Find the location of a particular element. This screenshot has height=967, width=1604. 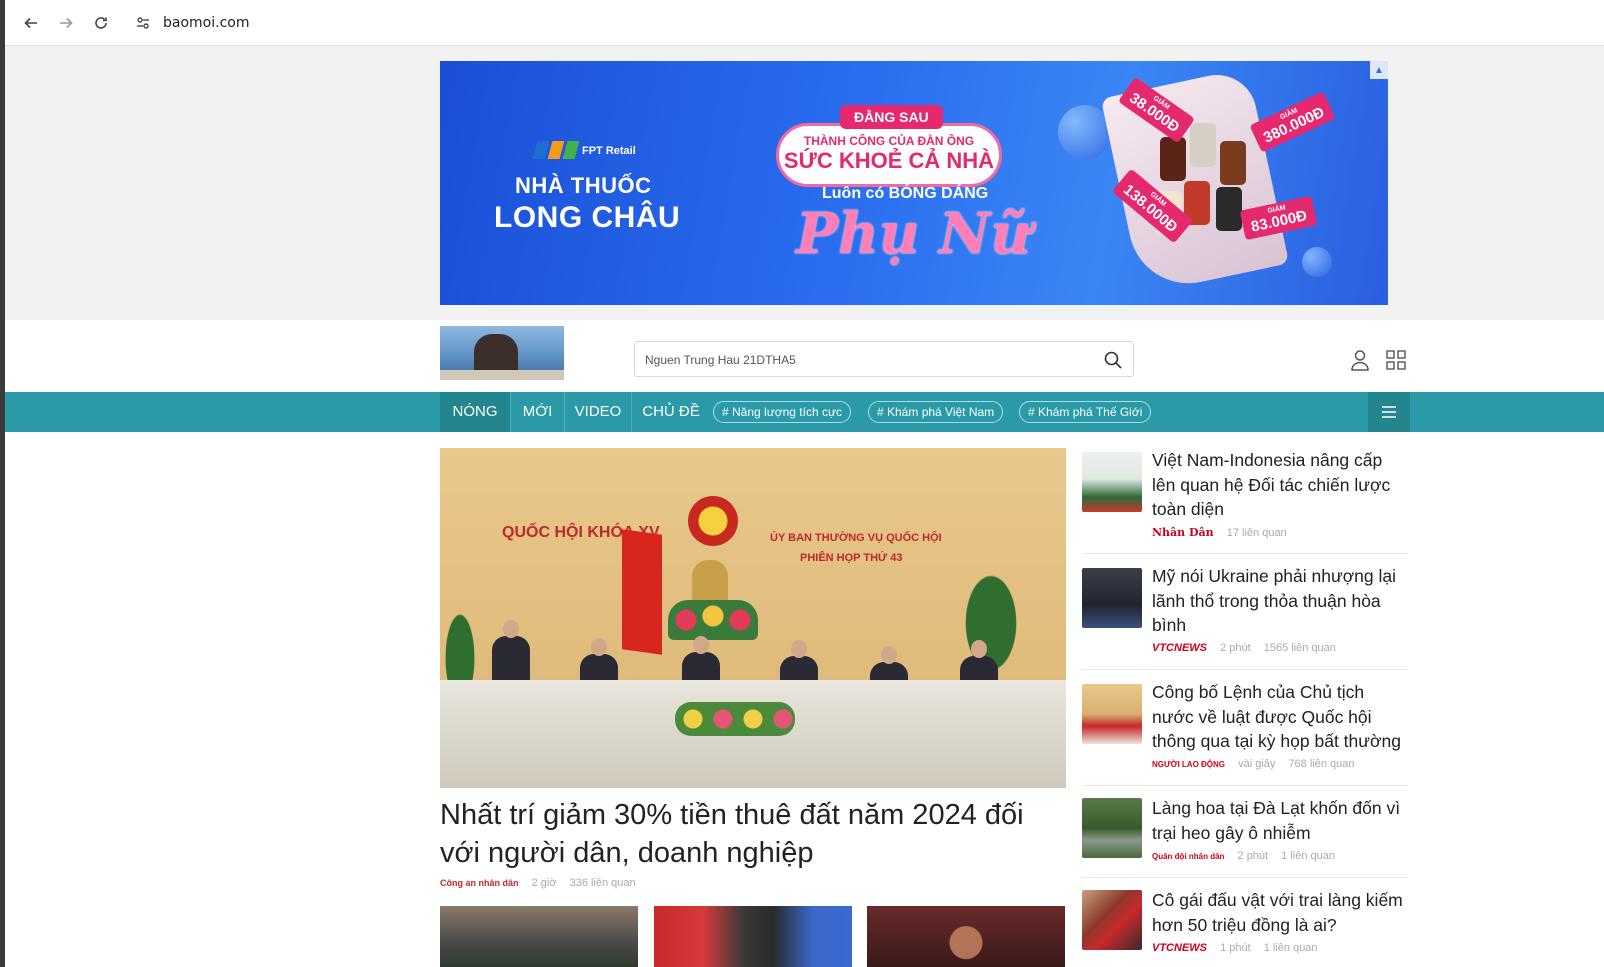

reload-button is located at coordinates (101, 23).